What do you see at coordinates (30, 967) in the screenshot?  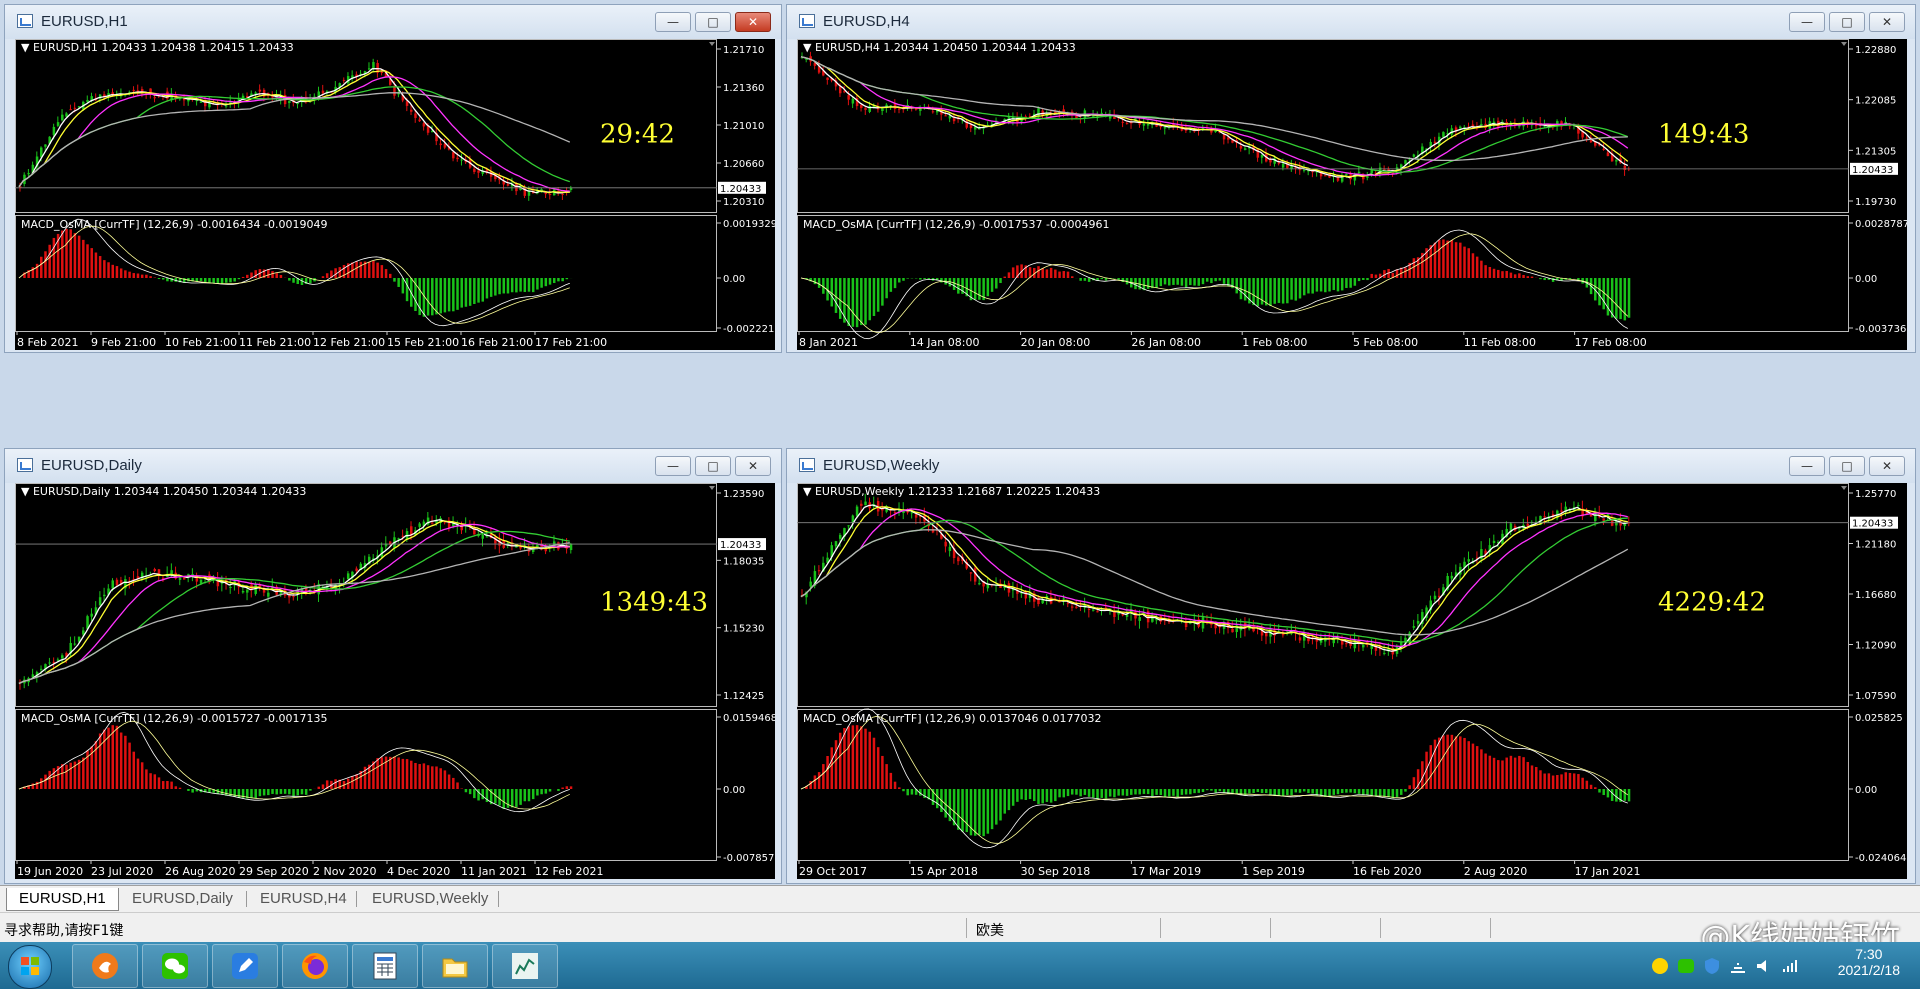 I see `start-button` at bounding box center [30, 967].